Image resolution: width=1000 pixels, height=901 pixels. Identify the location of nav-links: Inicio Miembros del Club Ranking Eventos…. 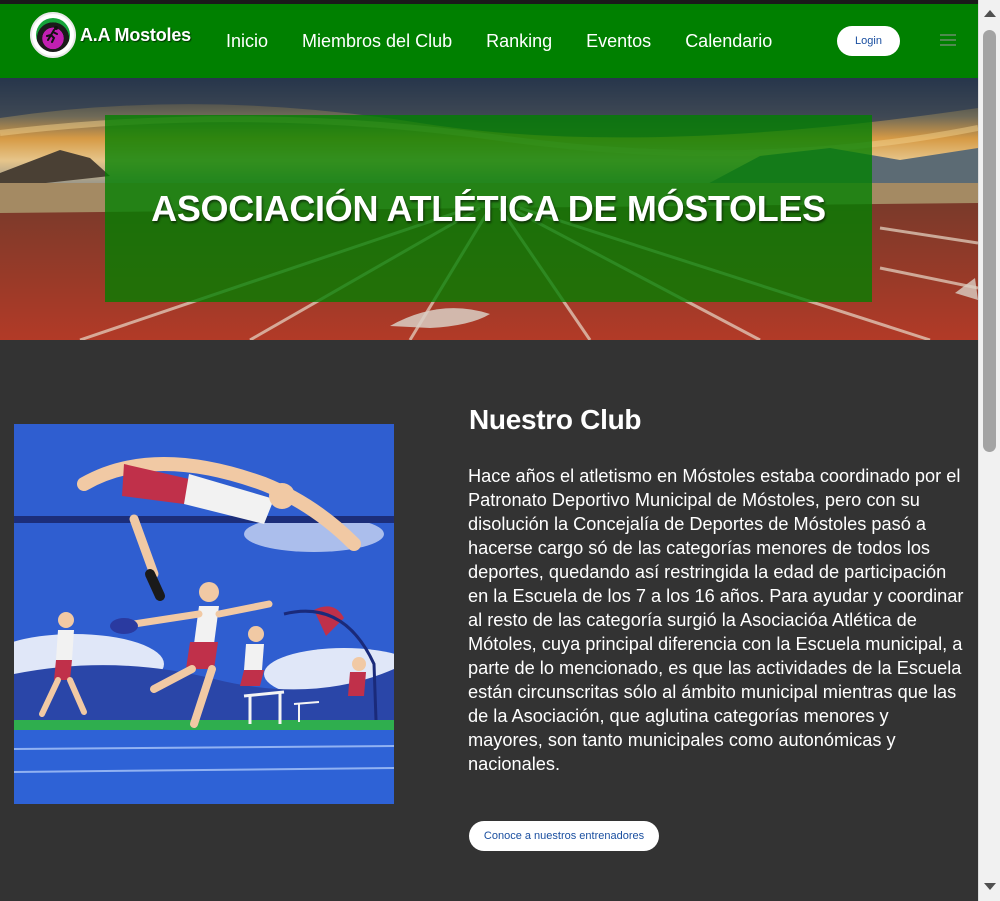
(516, 41).